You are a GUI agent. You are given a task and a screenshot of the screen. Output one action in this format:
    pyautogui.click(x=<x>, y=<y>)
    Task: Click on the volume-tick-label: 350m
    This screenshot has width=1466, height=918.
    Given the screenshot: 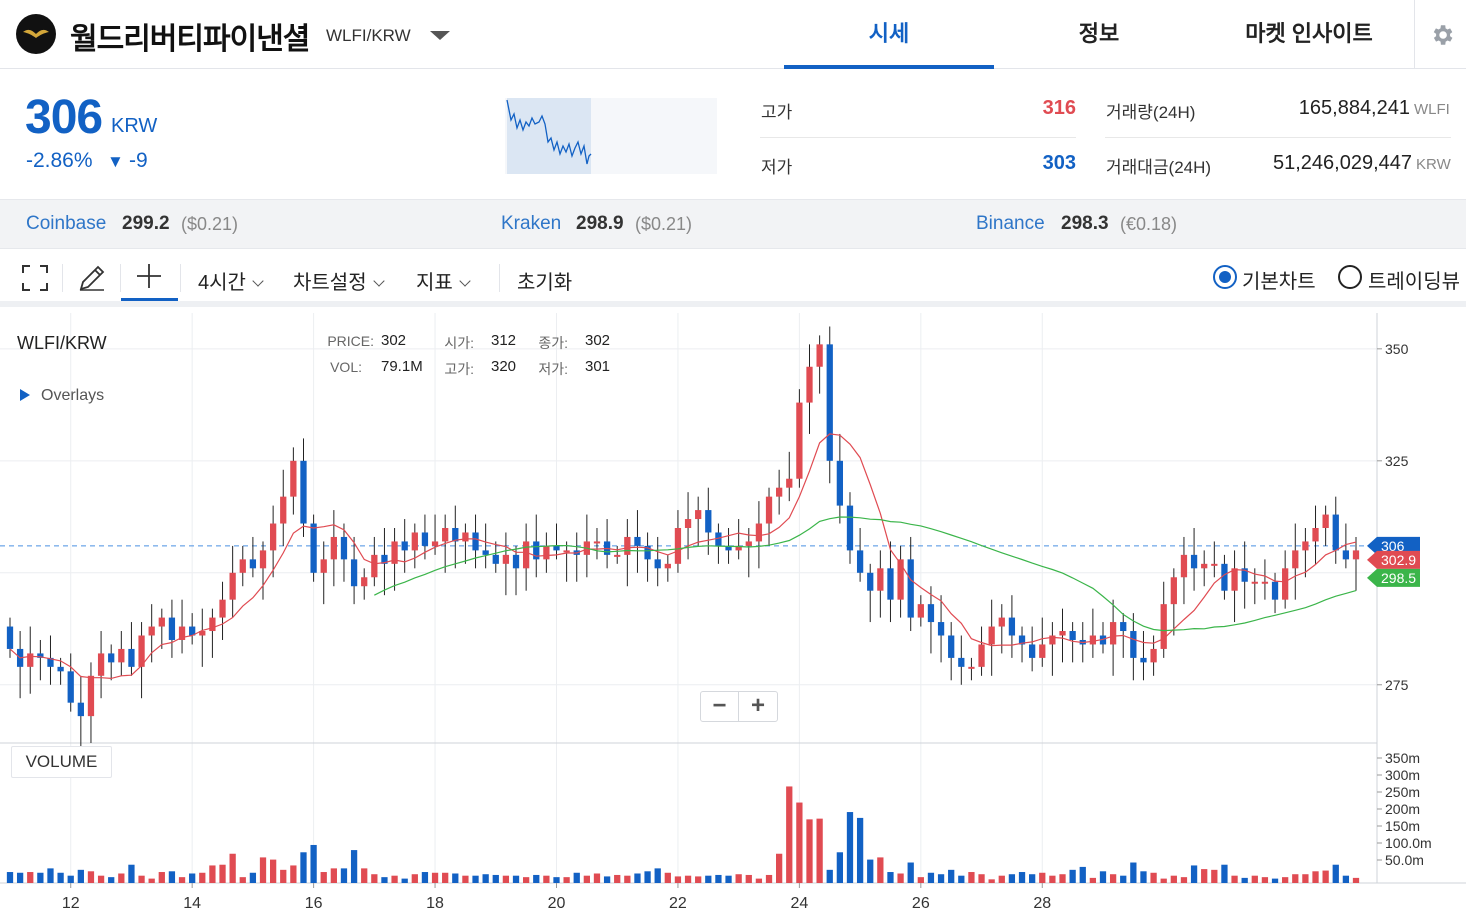 What is the action you would take?
    pyautogui.click(x=1402, y=758)
    